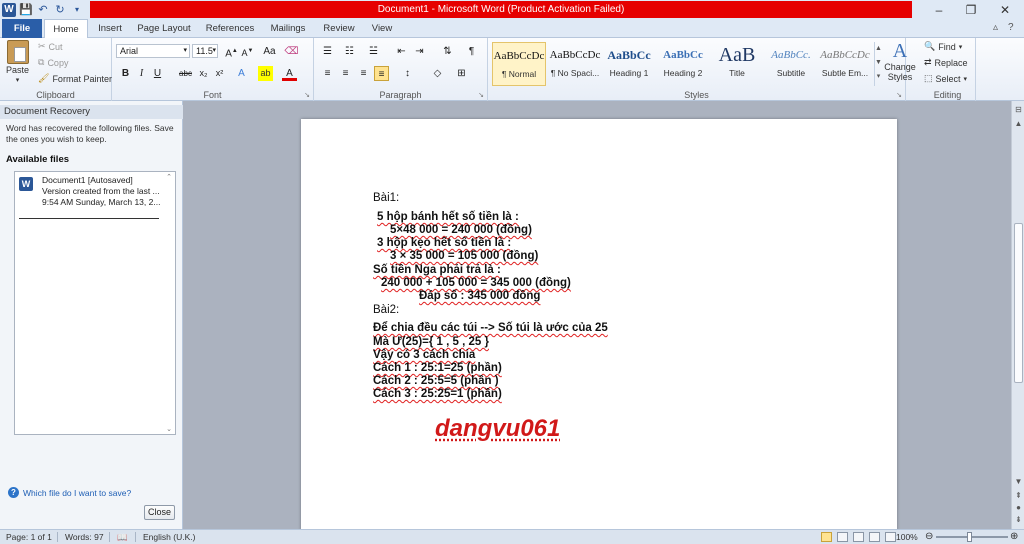 The image size is (1024, 544). Describe the element at coordinates (928, 78) in the screenshot. I see `select-icon: ⬚` at that location.